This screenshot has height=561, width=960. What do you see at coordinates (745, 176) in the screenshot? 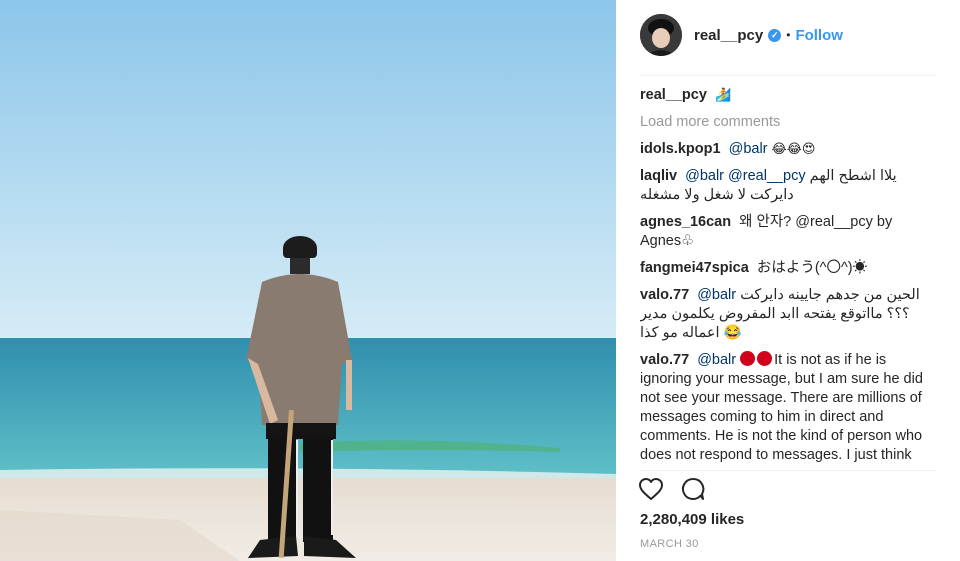
I see `comment-mention: @balr @real__pcy` at bounding box center [745, 176].